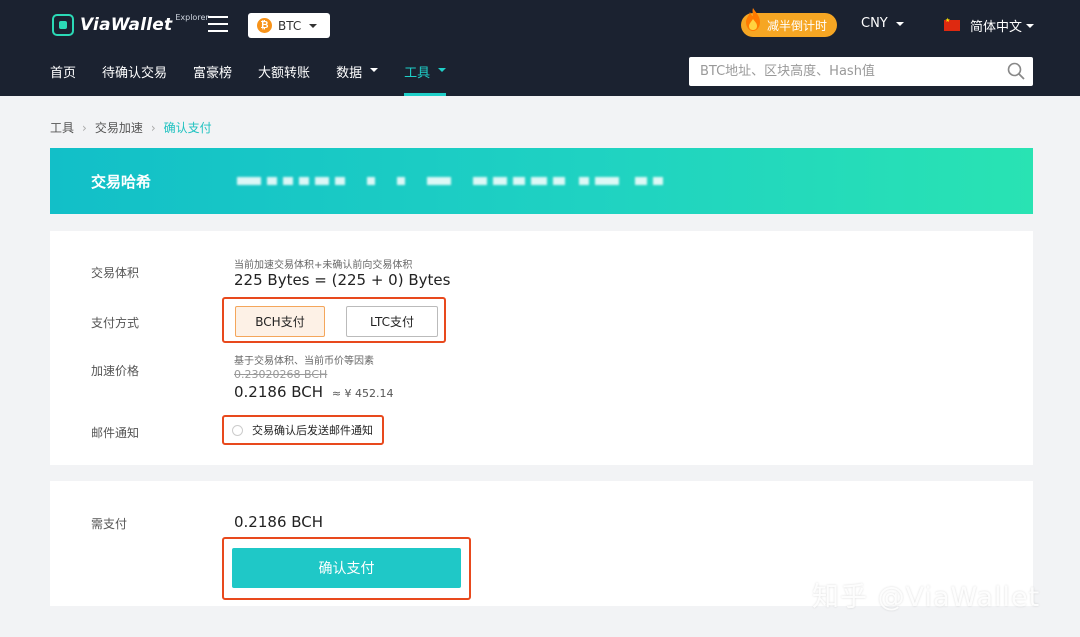 The height and width of the screenshot is (637, 1080). I want to click on nav-item-home: 首页, so click(63, 79).